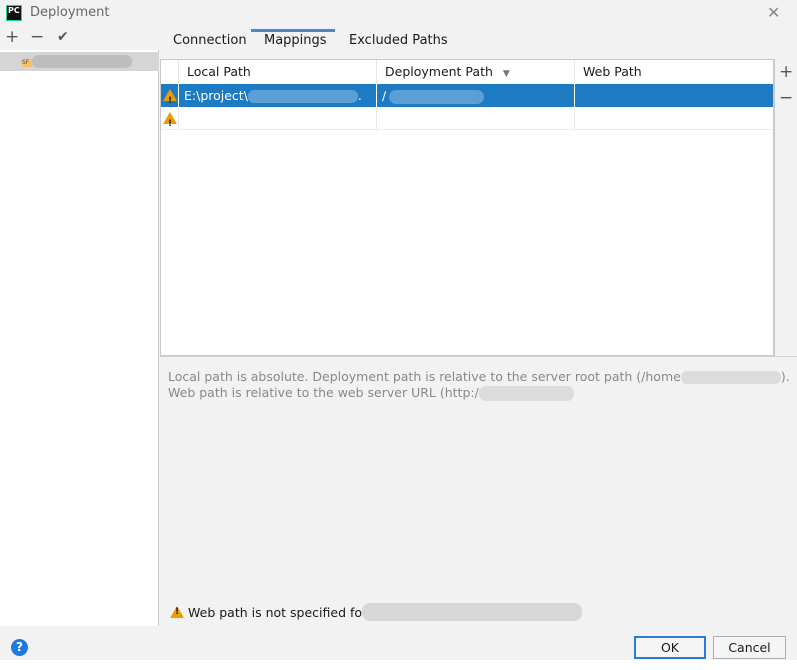 The image size is (797, 670). I want to click on active-tab-indicator, so click(293, 30).